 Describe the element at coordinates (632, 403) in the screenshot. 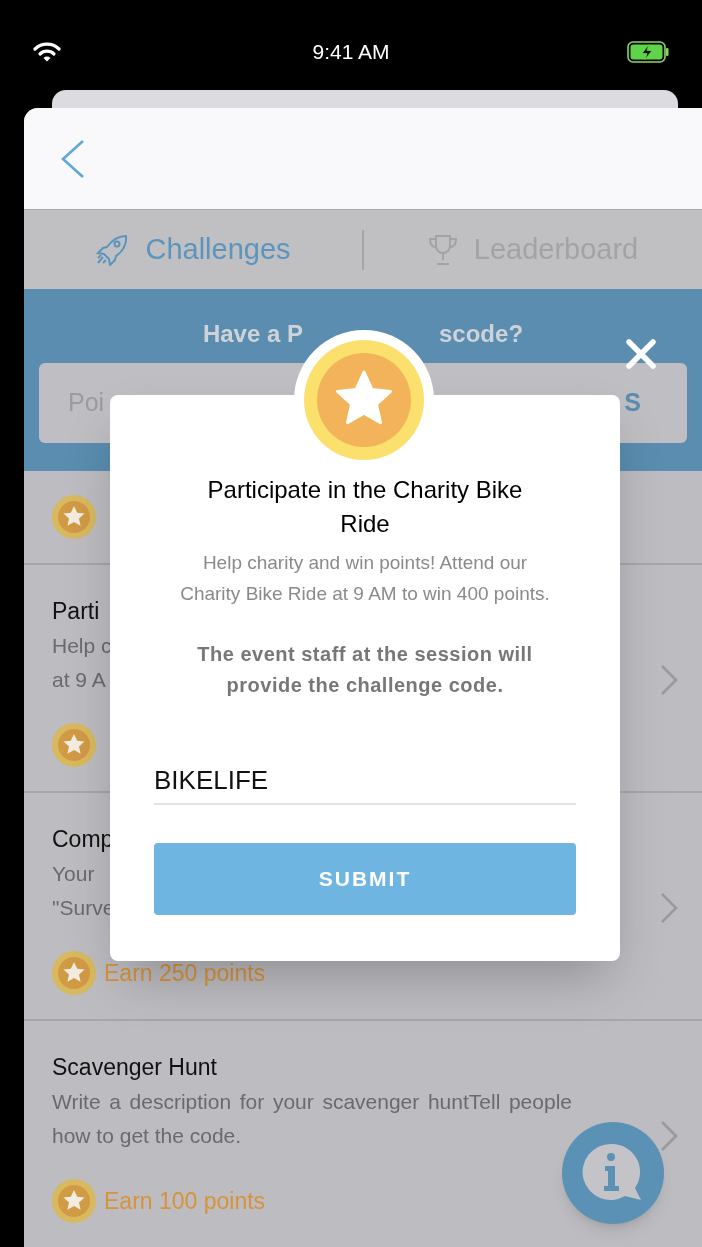

I see `redeem-button: S` at that location.